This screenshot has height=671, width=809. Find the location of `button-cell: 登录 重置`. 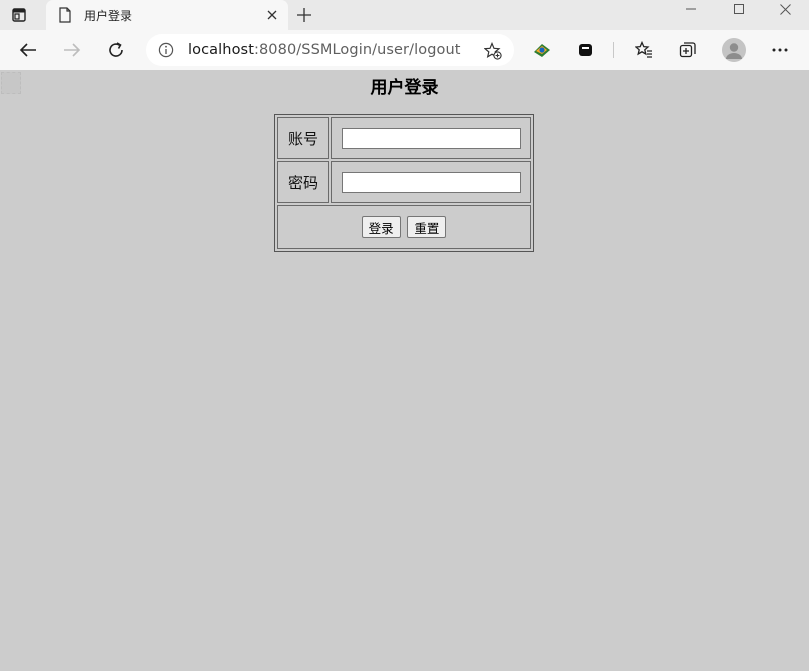

button-cell: 登录 重置 is located at coordinates (404, 227).